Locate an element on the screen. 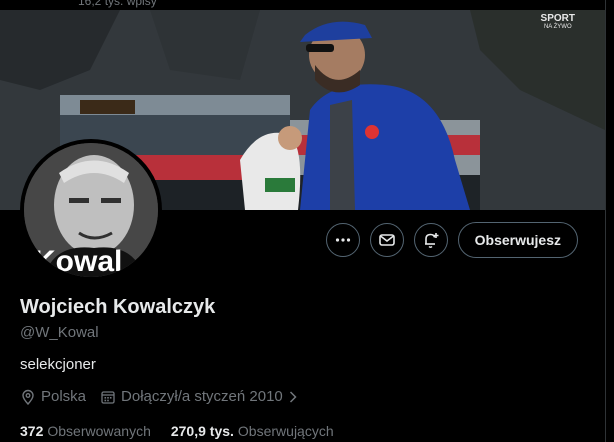  bell-plus-icon is located at coordinates (431, 240).